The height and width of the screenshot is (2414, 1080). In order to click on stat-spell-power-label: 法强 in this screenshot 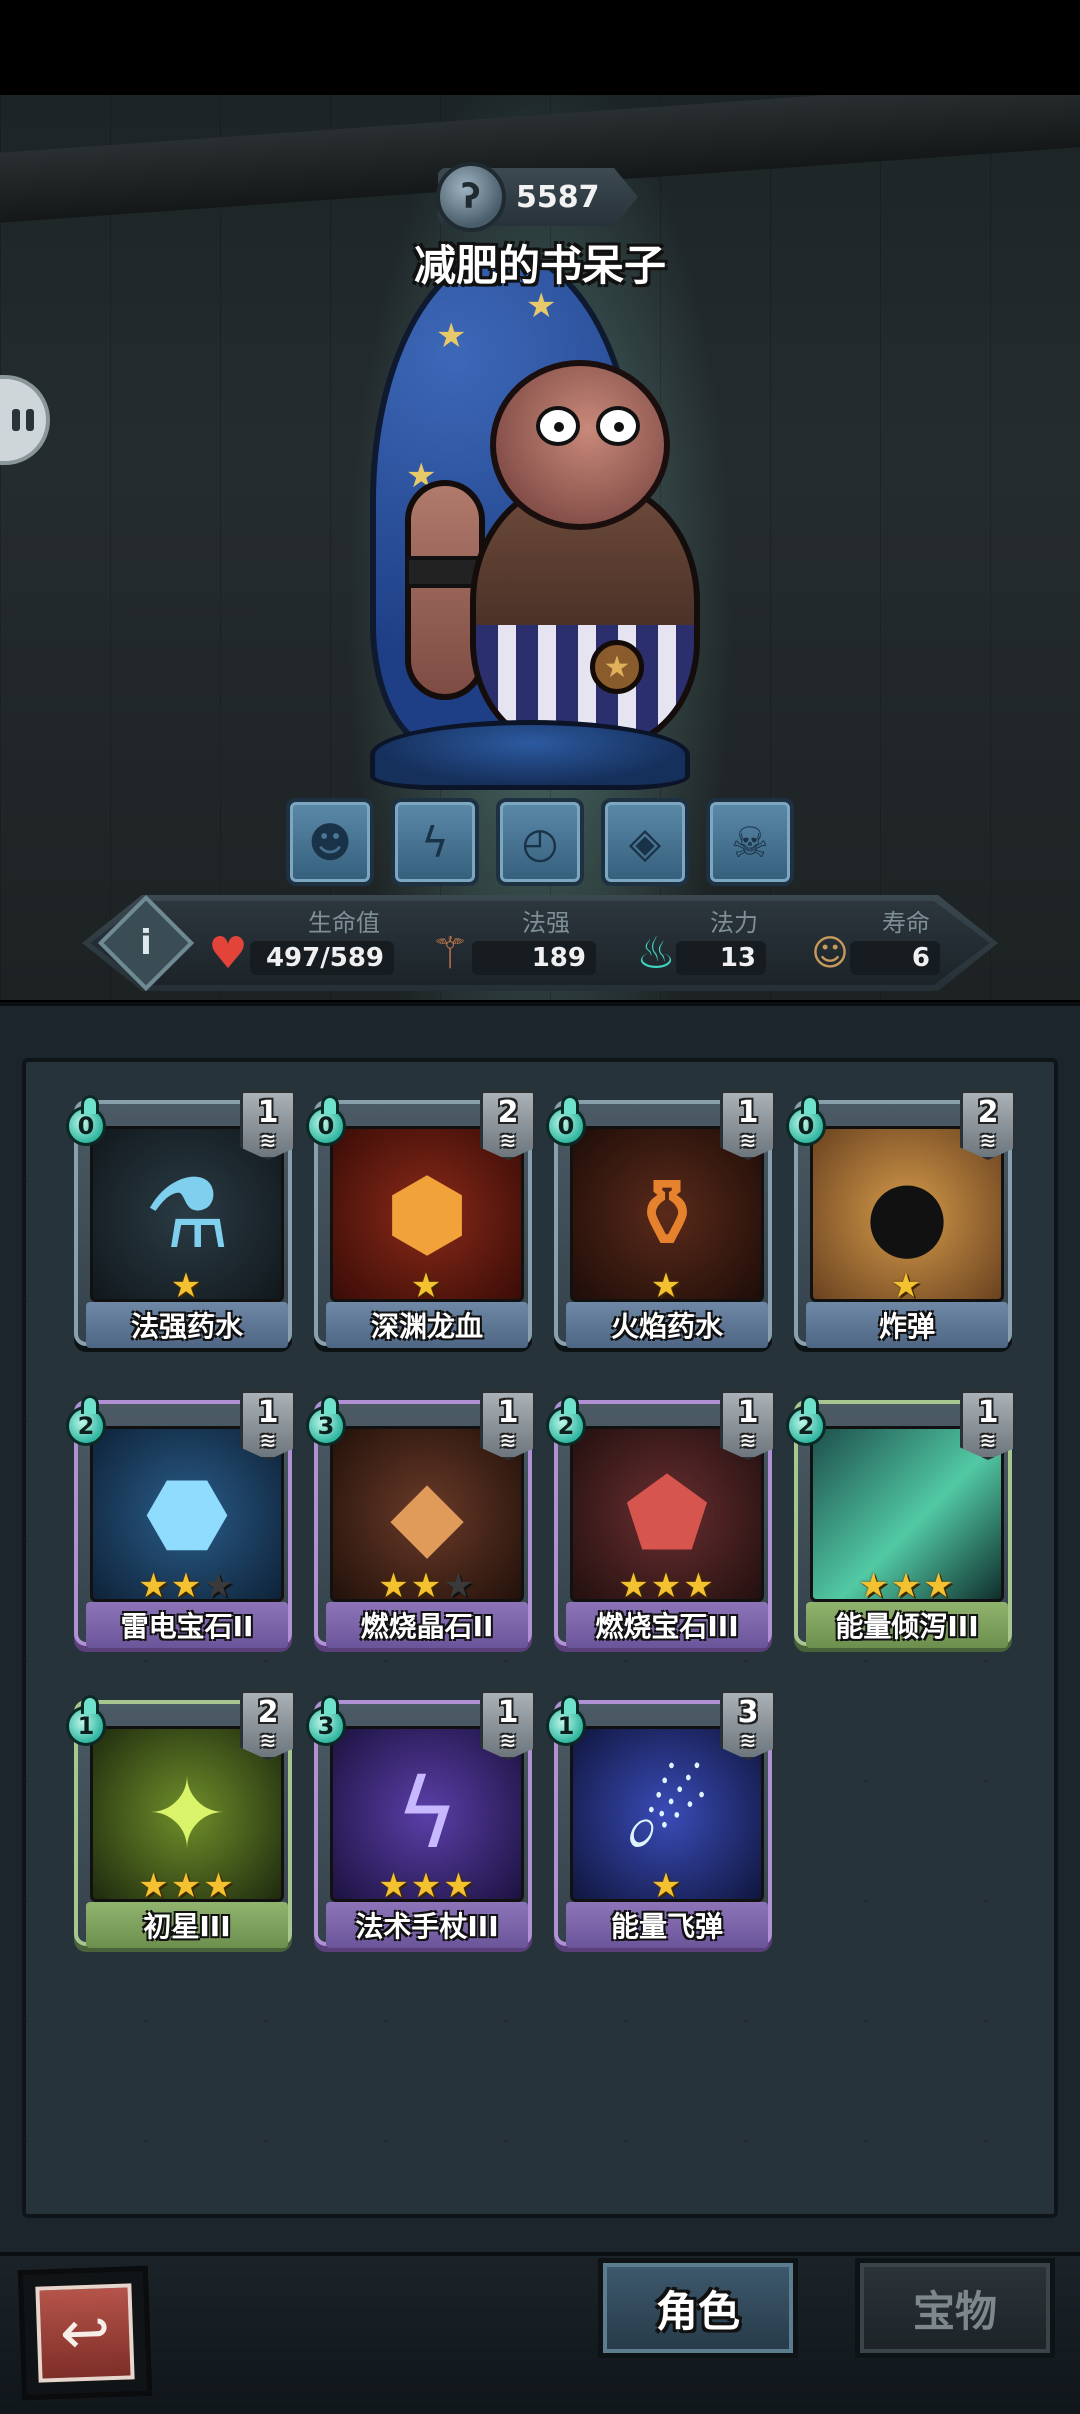, I will do `click(546, 923)`.